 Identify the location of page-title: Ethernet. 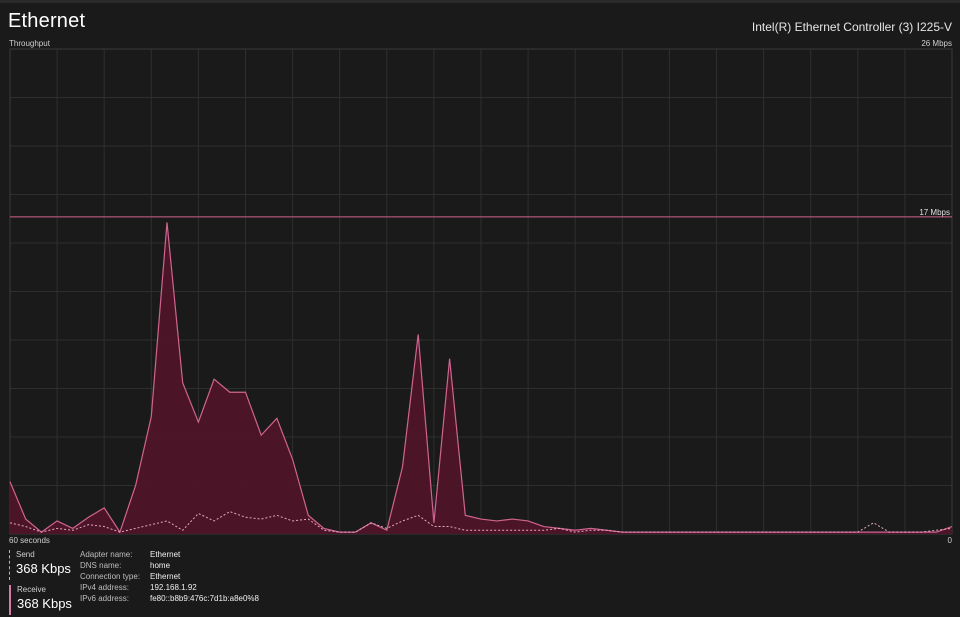
(47, 21).